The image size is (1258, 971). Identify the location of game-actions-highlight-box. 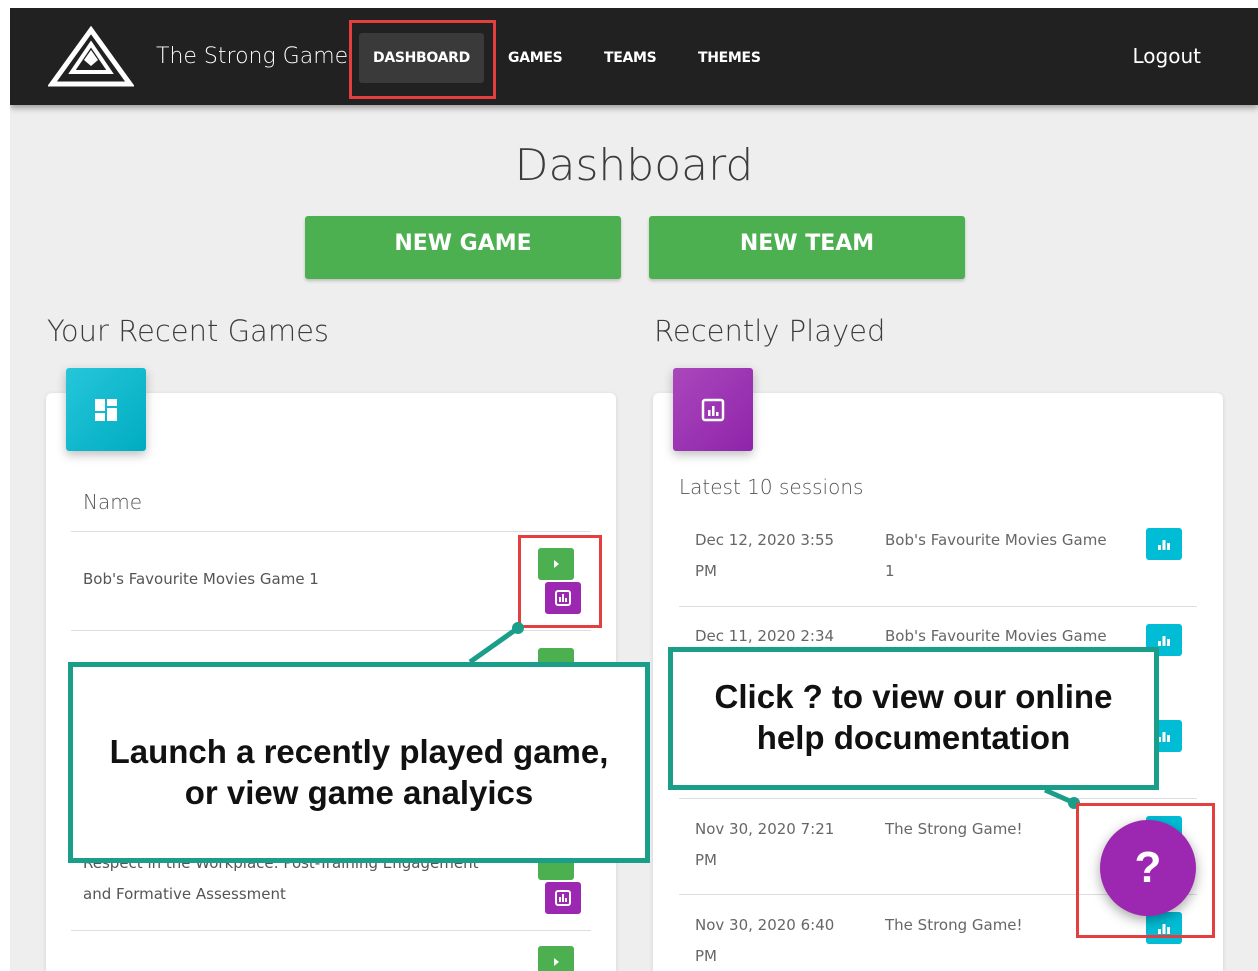
(560, 581).